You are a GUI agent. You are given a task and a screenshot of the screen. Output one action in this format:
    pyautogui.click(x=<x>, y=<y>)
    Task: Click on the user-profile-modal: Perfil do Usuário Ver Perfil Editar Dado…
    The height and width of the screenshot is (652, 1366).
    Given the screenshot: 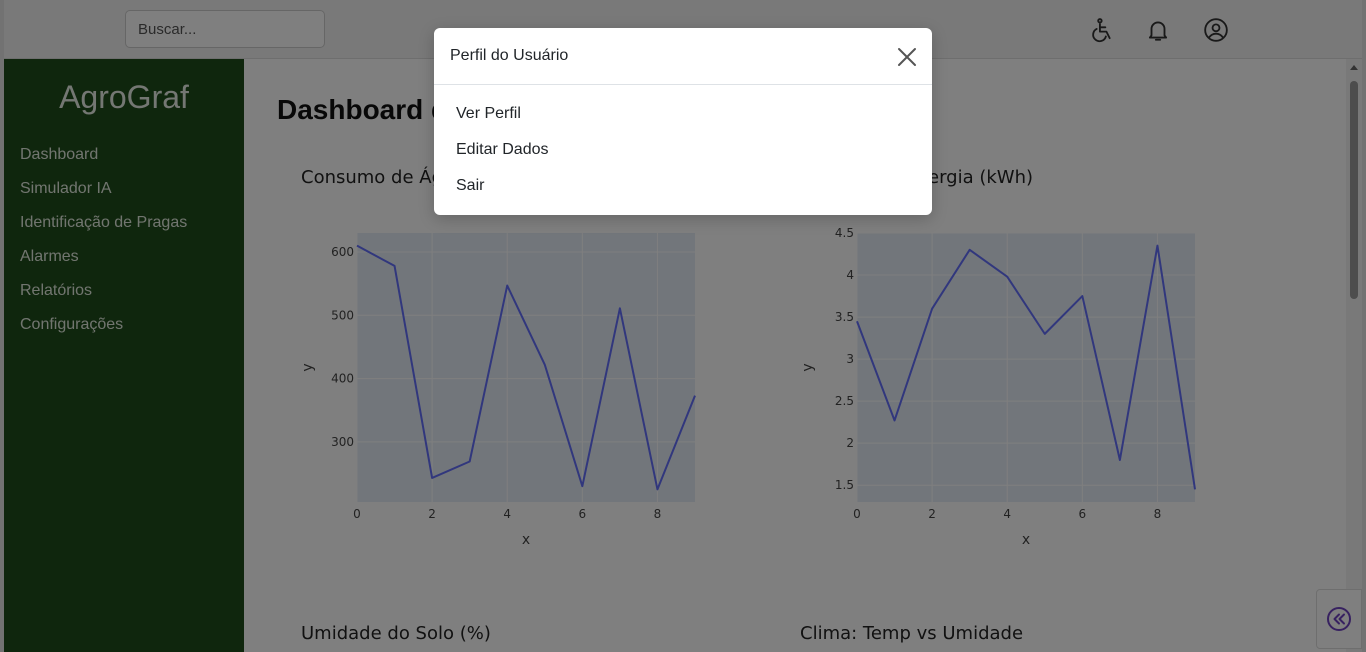 What is the action you would take?
    pyautogui.click(x=683, y=121)
    